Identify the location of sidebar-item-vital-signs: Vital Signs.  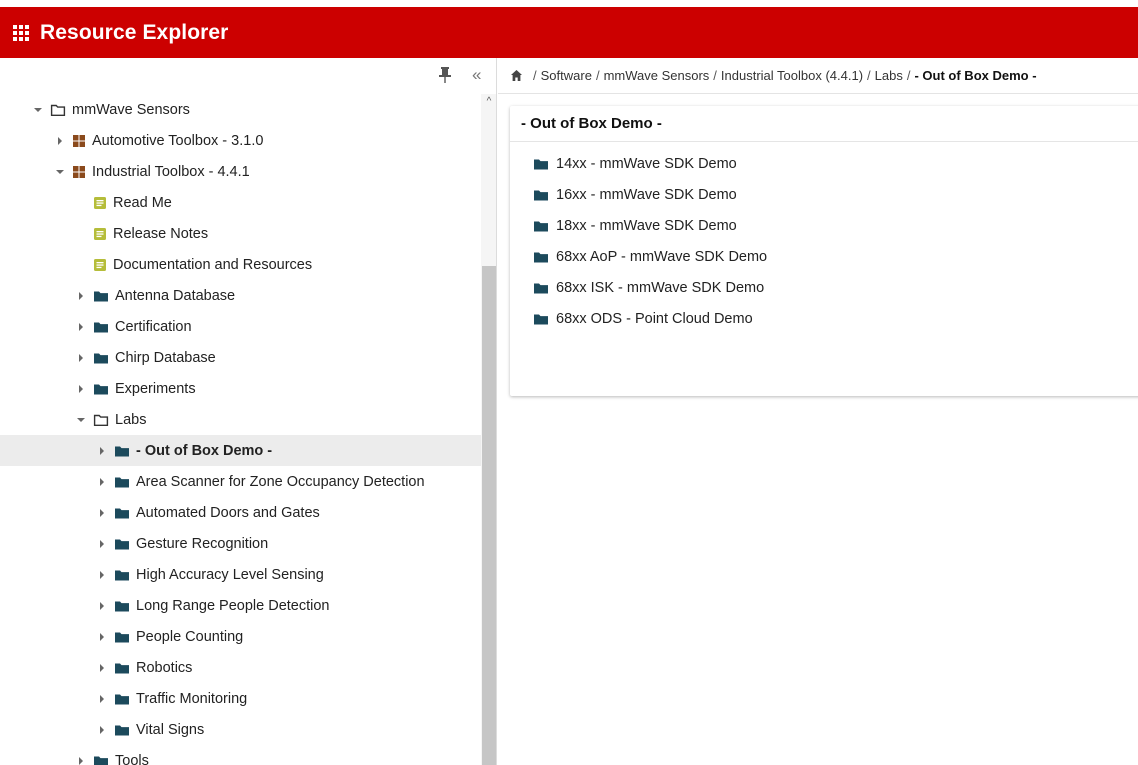
(240, 729).